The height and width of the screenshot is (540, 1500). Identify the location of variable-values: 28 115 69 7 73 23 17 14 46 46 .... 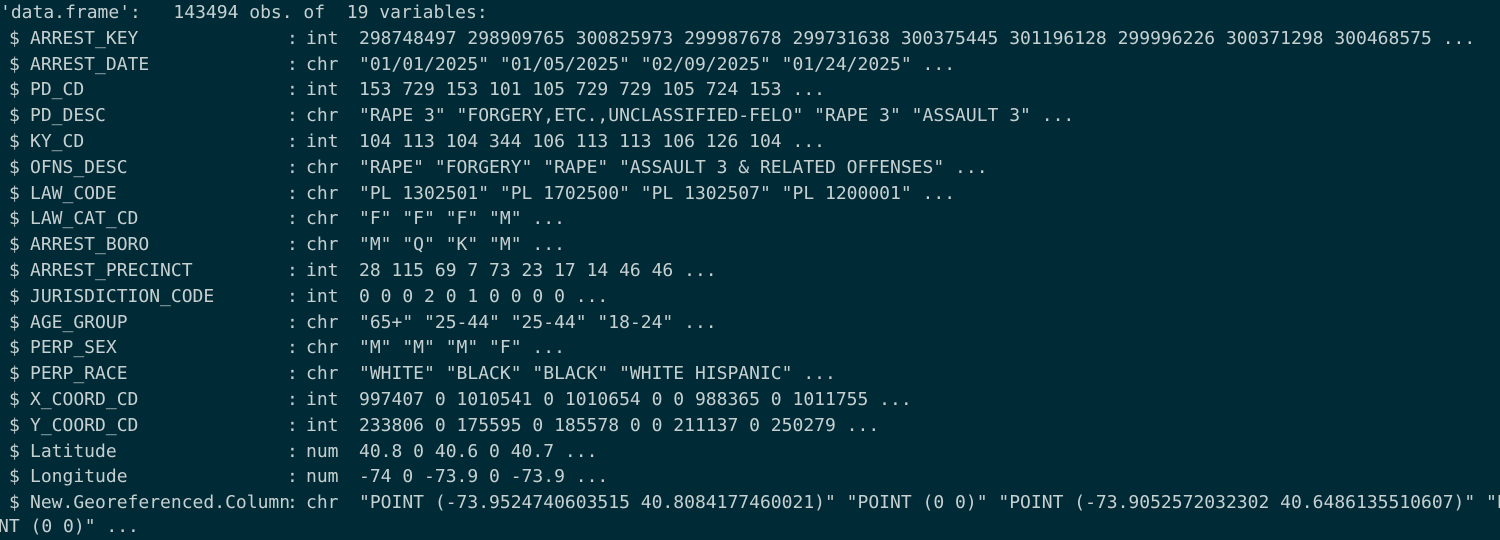
(538, 270).